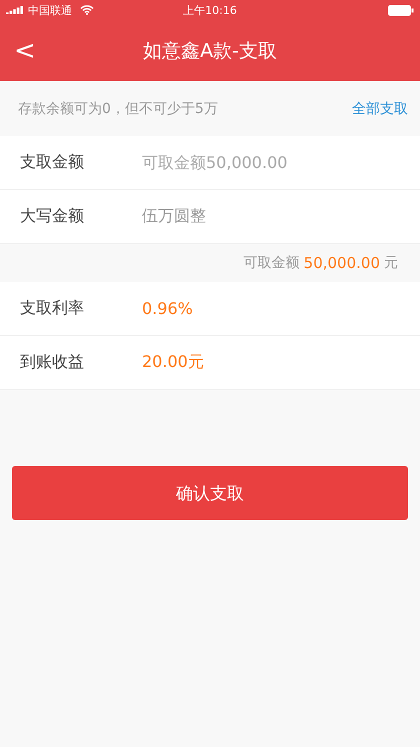 The width and height of the screenshot is (420, 747). I want to click on field-label: 大写金额, so click(52, 216).